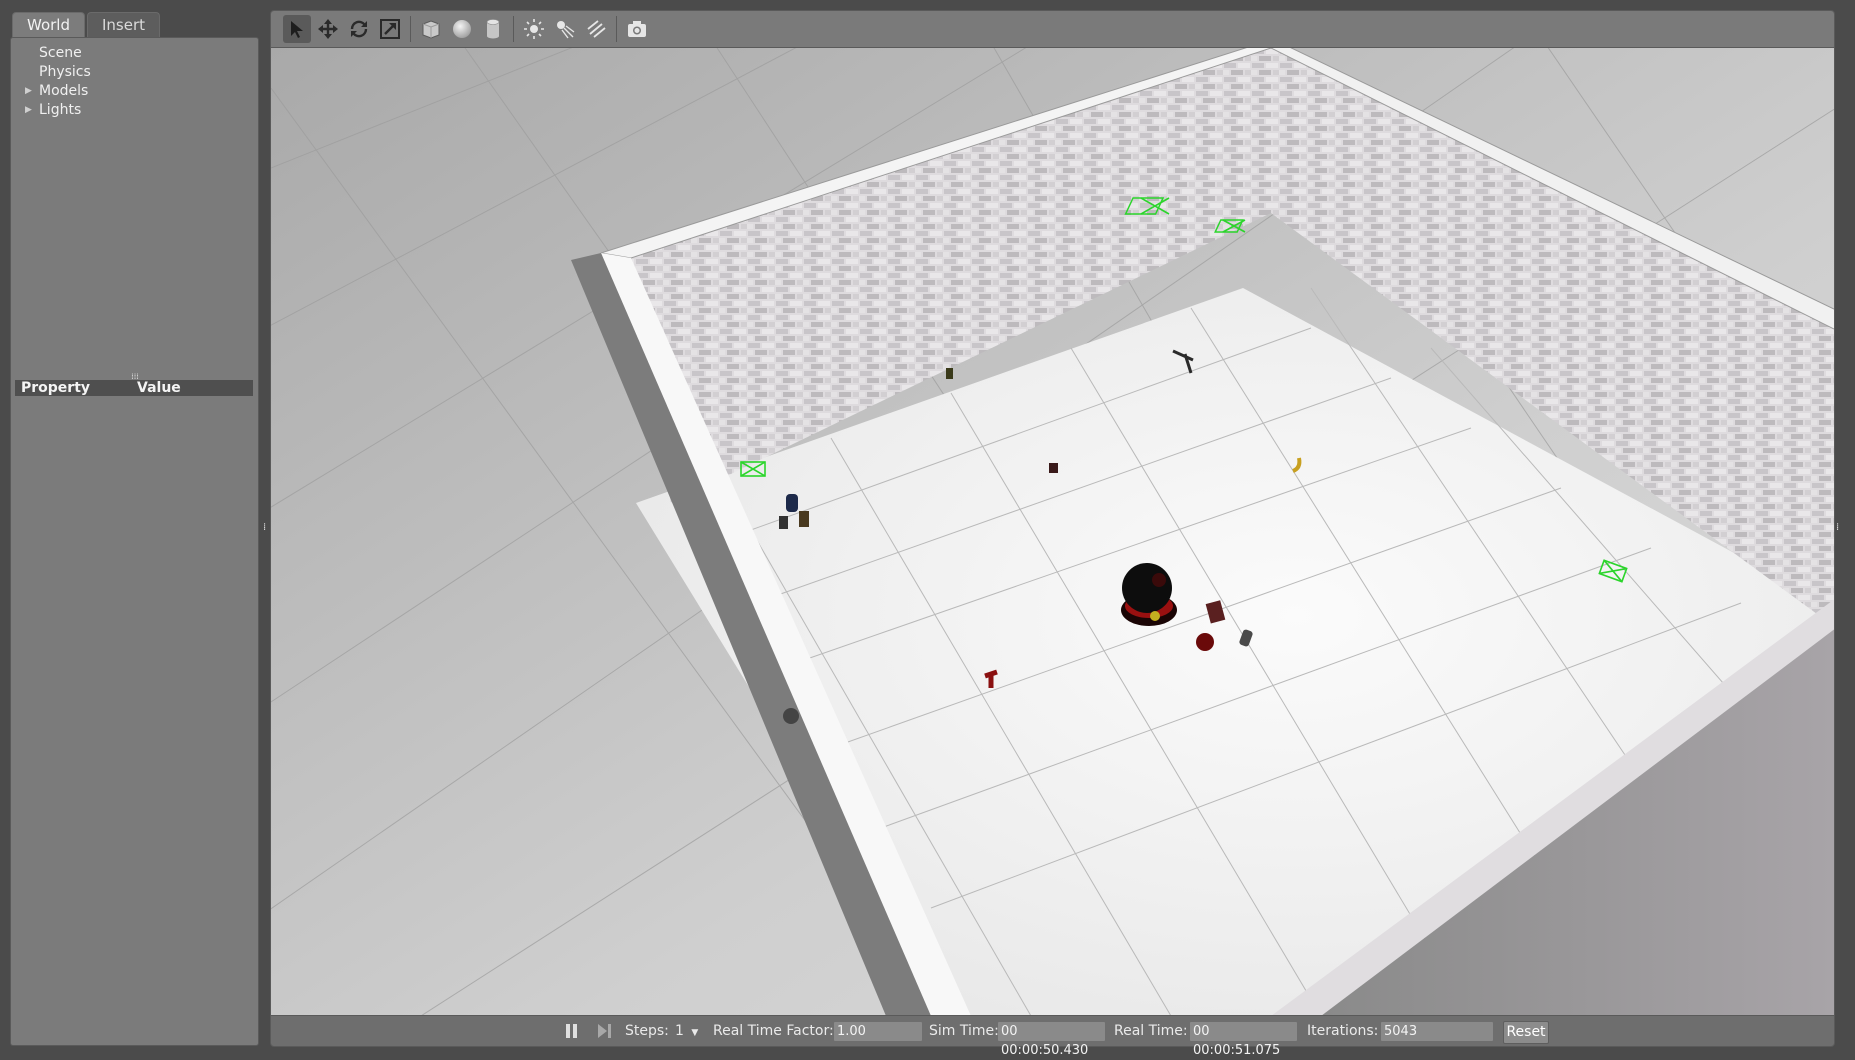 The image size is (1855, 1060). I want to click on can-object, so click(949, 373).